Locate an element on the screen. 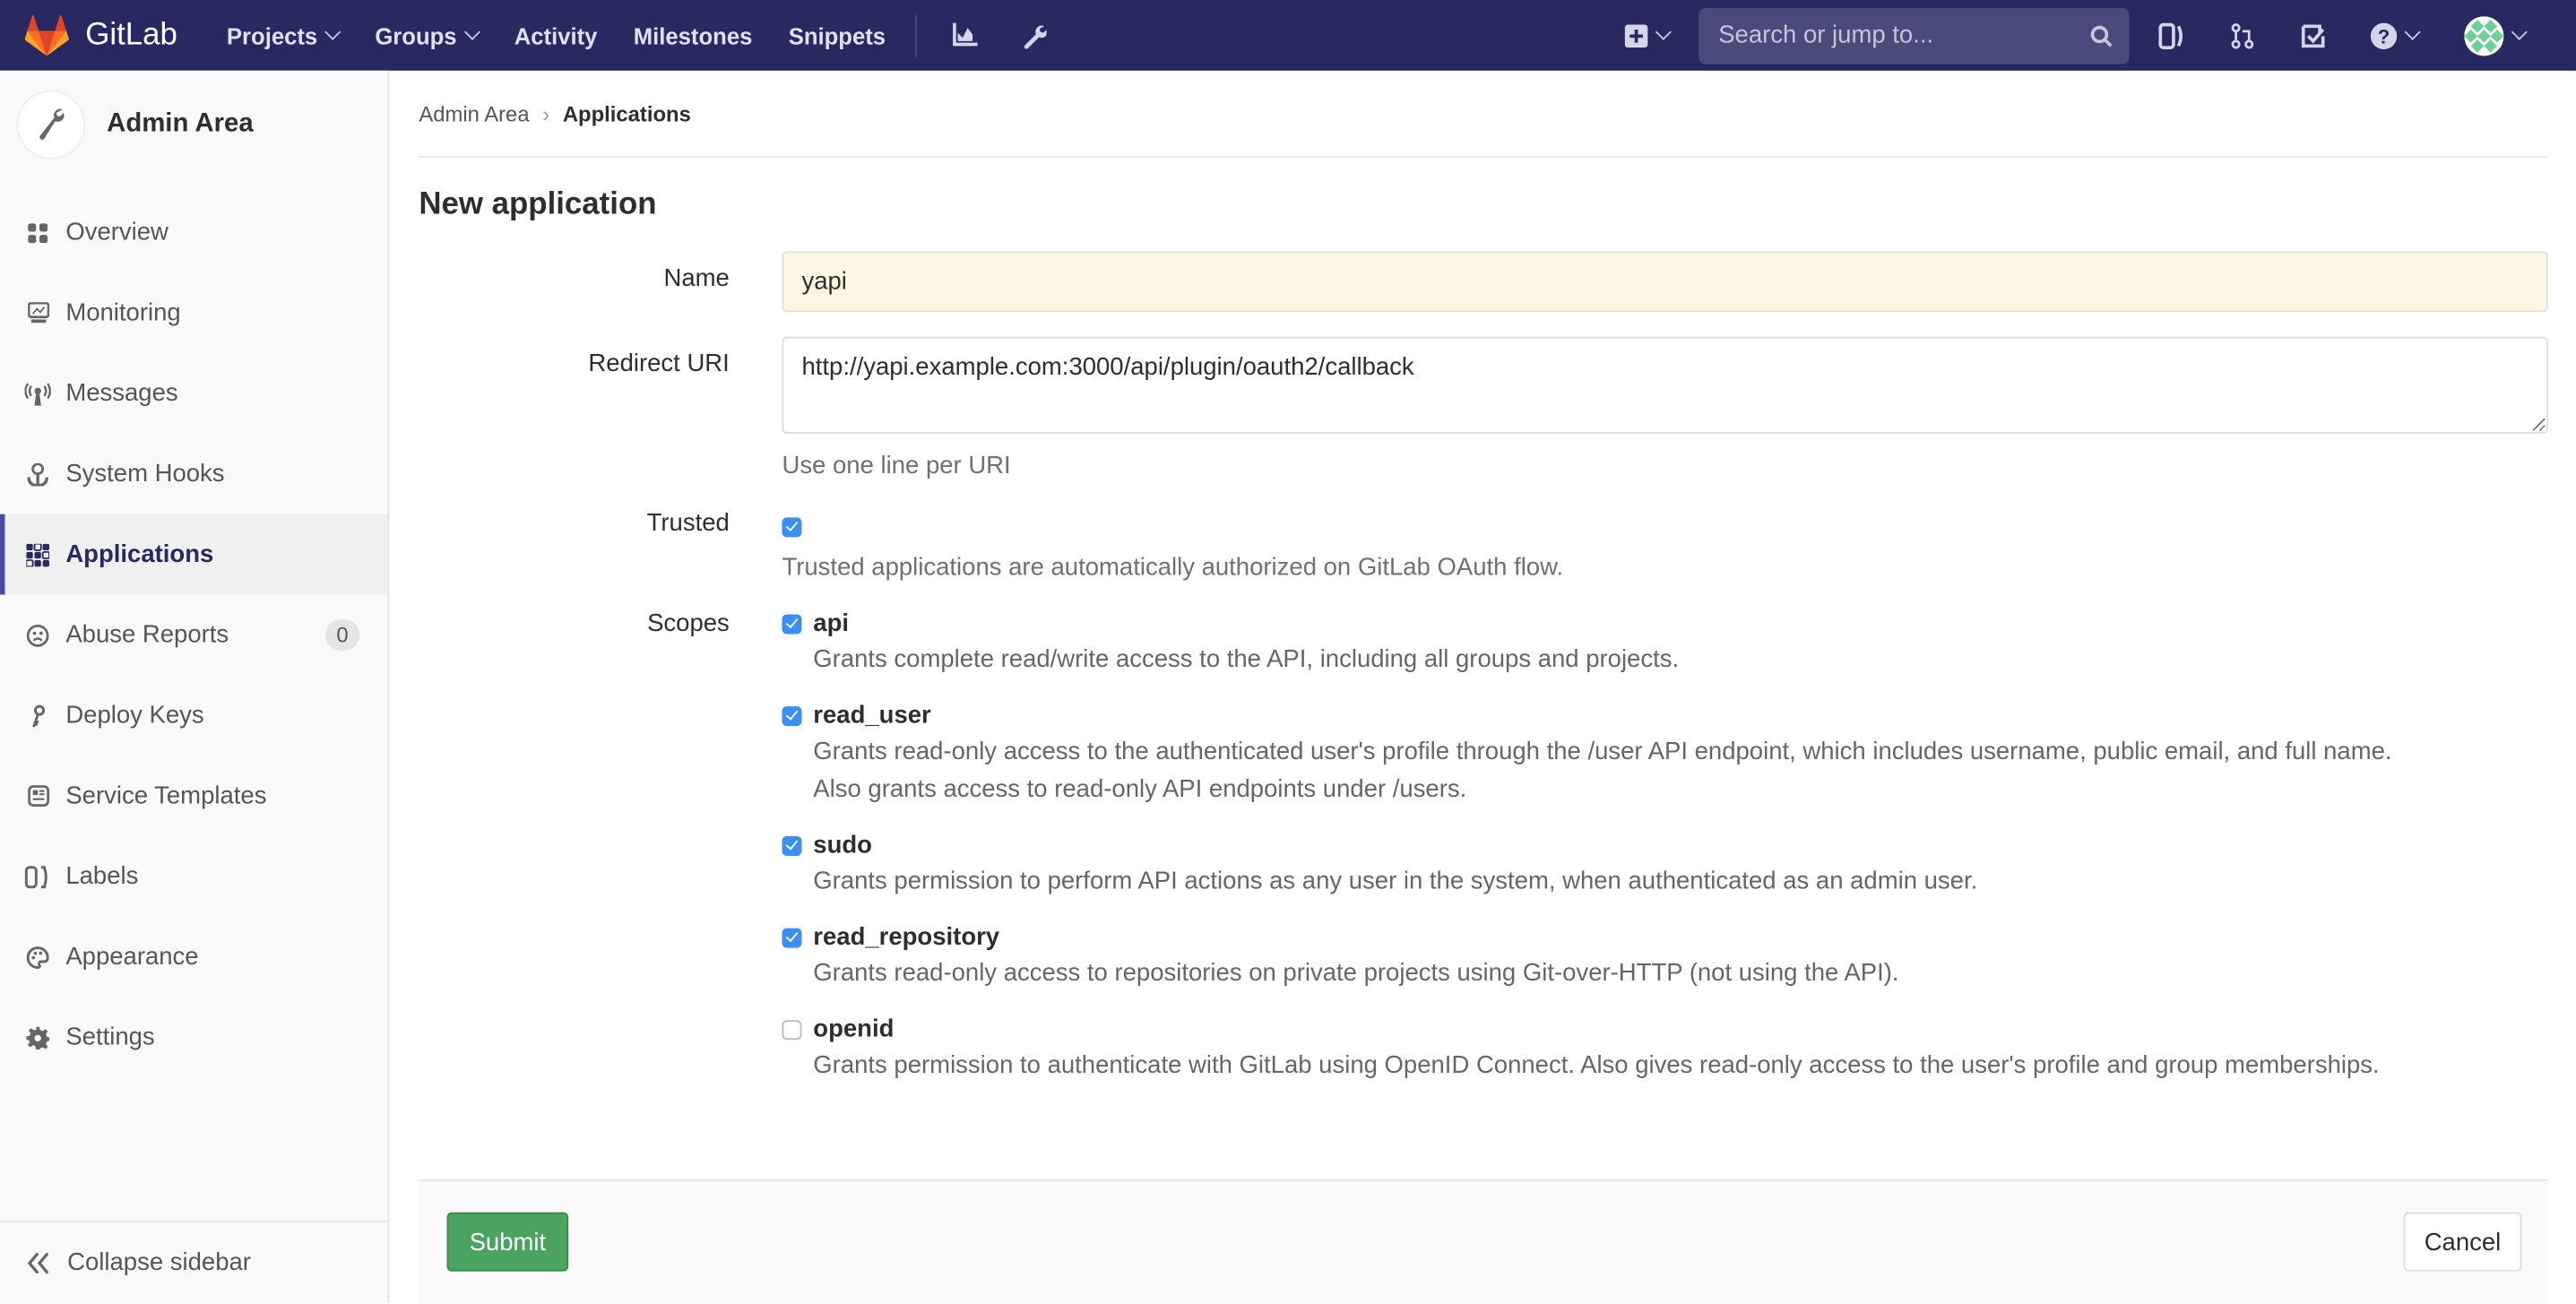 This screenshot has height=1304, width=2576. double-chevron-left-icon is located at coordinates (37, 1262).